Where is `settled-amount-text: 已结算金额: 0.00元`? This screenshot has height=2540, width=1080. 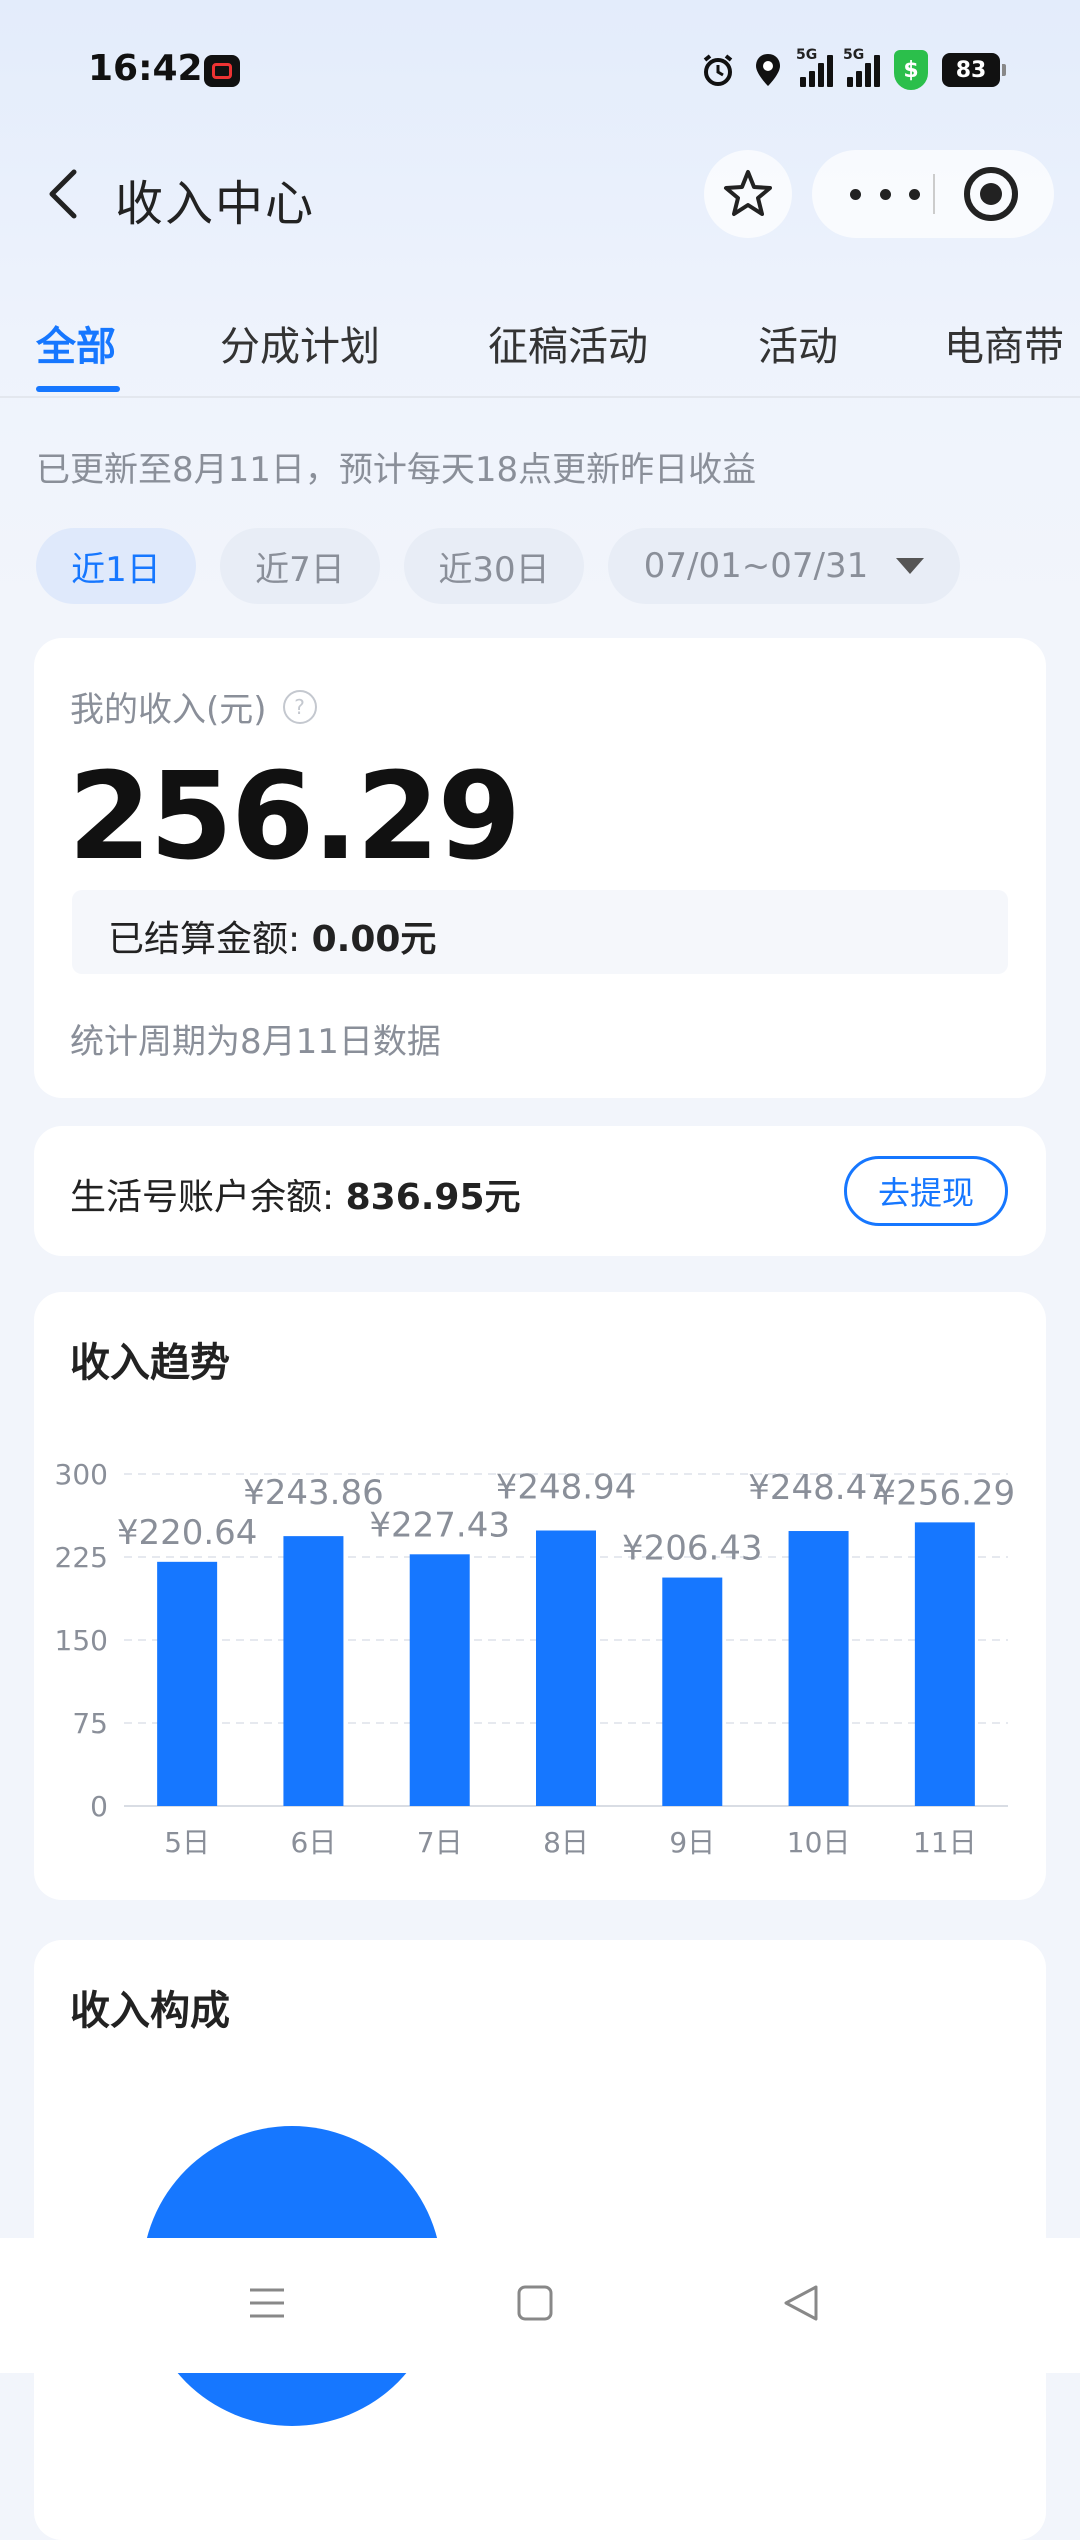 settled-amount-text: 已结算金额: 0.00元 is located at coordinates (272, 936).